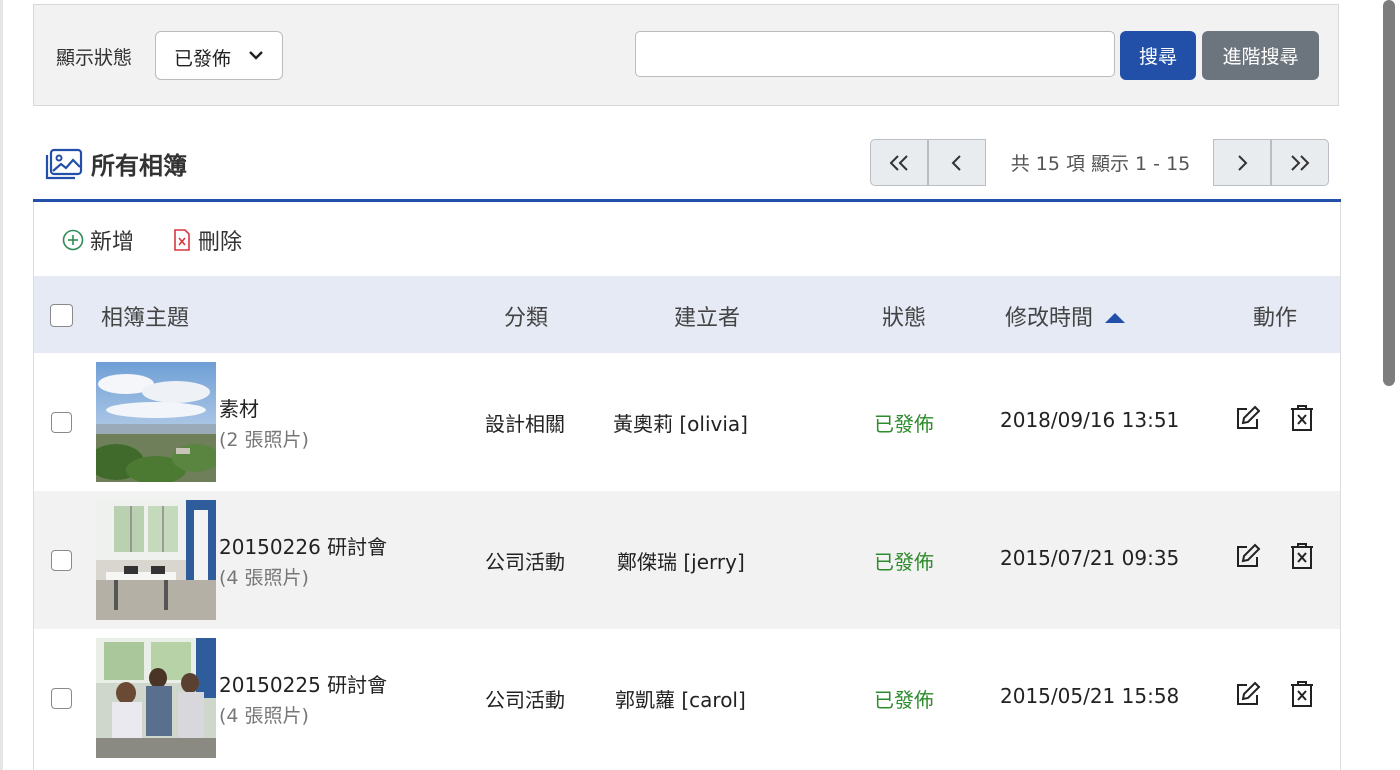 Image resolution: width=1400 pixels, height=770 pixels. What do you see at coordinates (680, 424) in the screenshot?
I see `album-creator: 黃奧莉 [olivia]` at bounding box center [680, 424].